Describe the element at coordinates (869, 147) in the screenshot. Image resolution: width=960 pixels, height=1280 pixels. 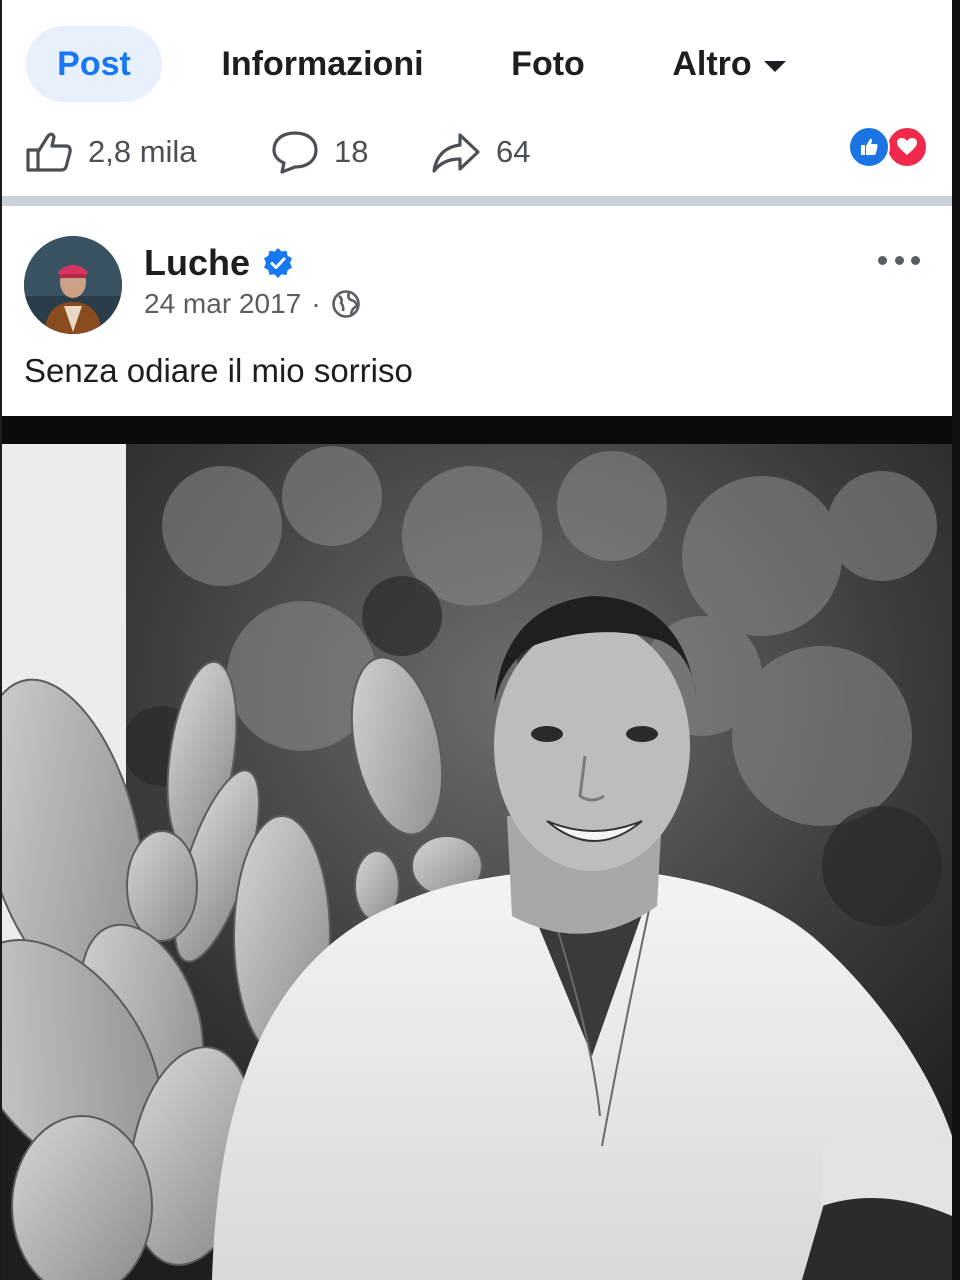
I see `like-reaction-icon` at that location.